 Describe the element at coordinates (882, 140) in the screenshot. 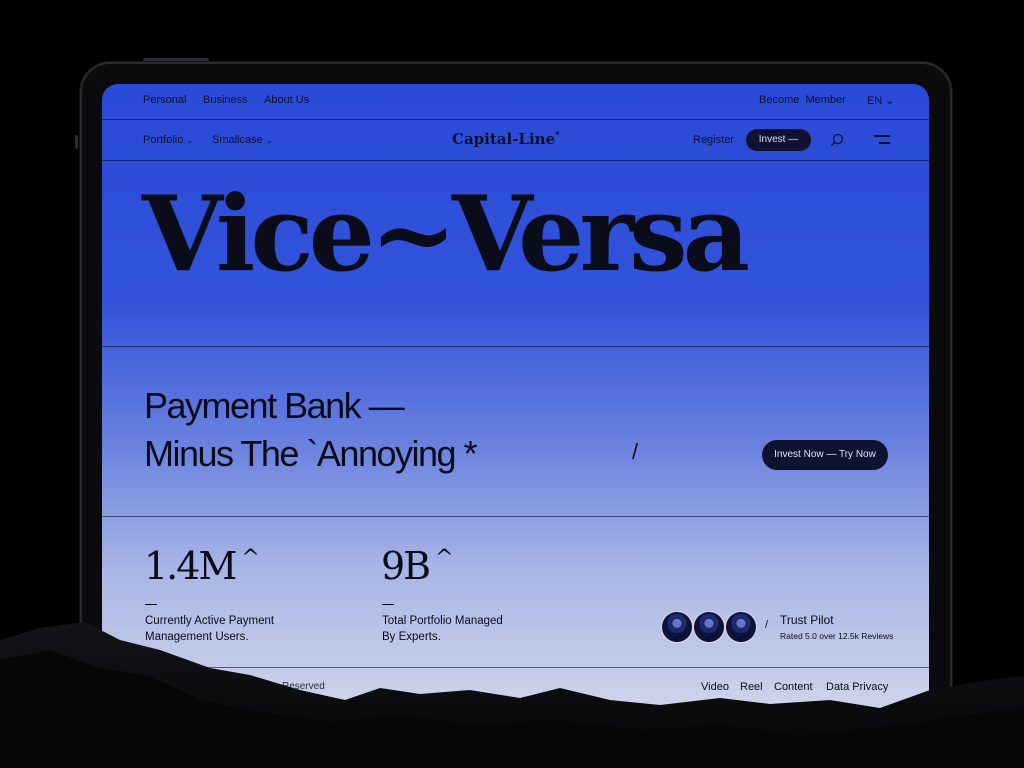

I see `hamburger-menu-icon` at that location.